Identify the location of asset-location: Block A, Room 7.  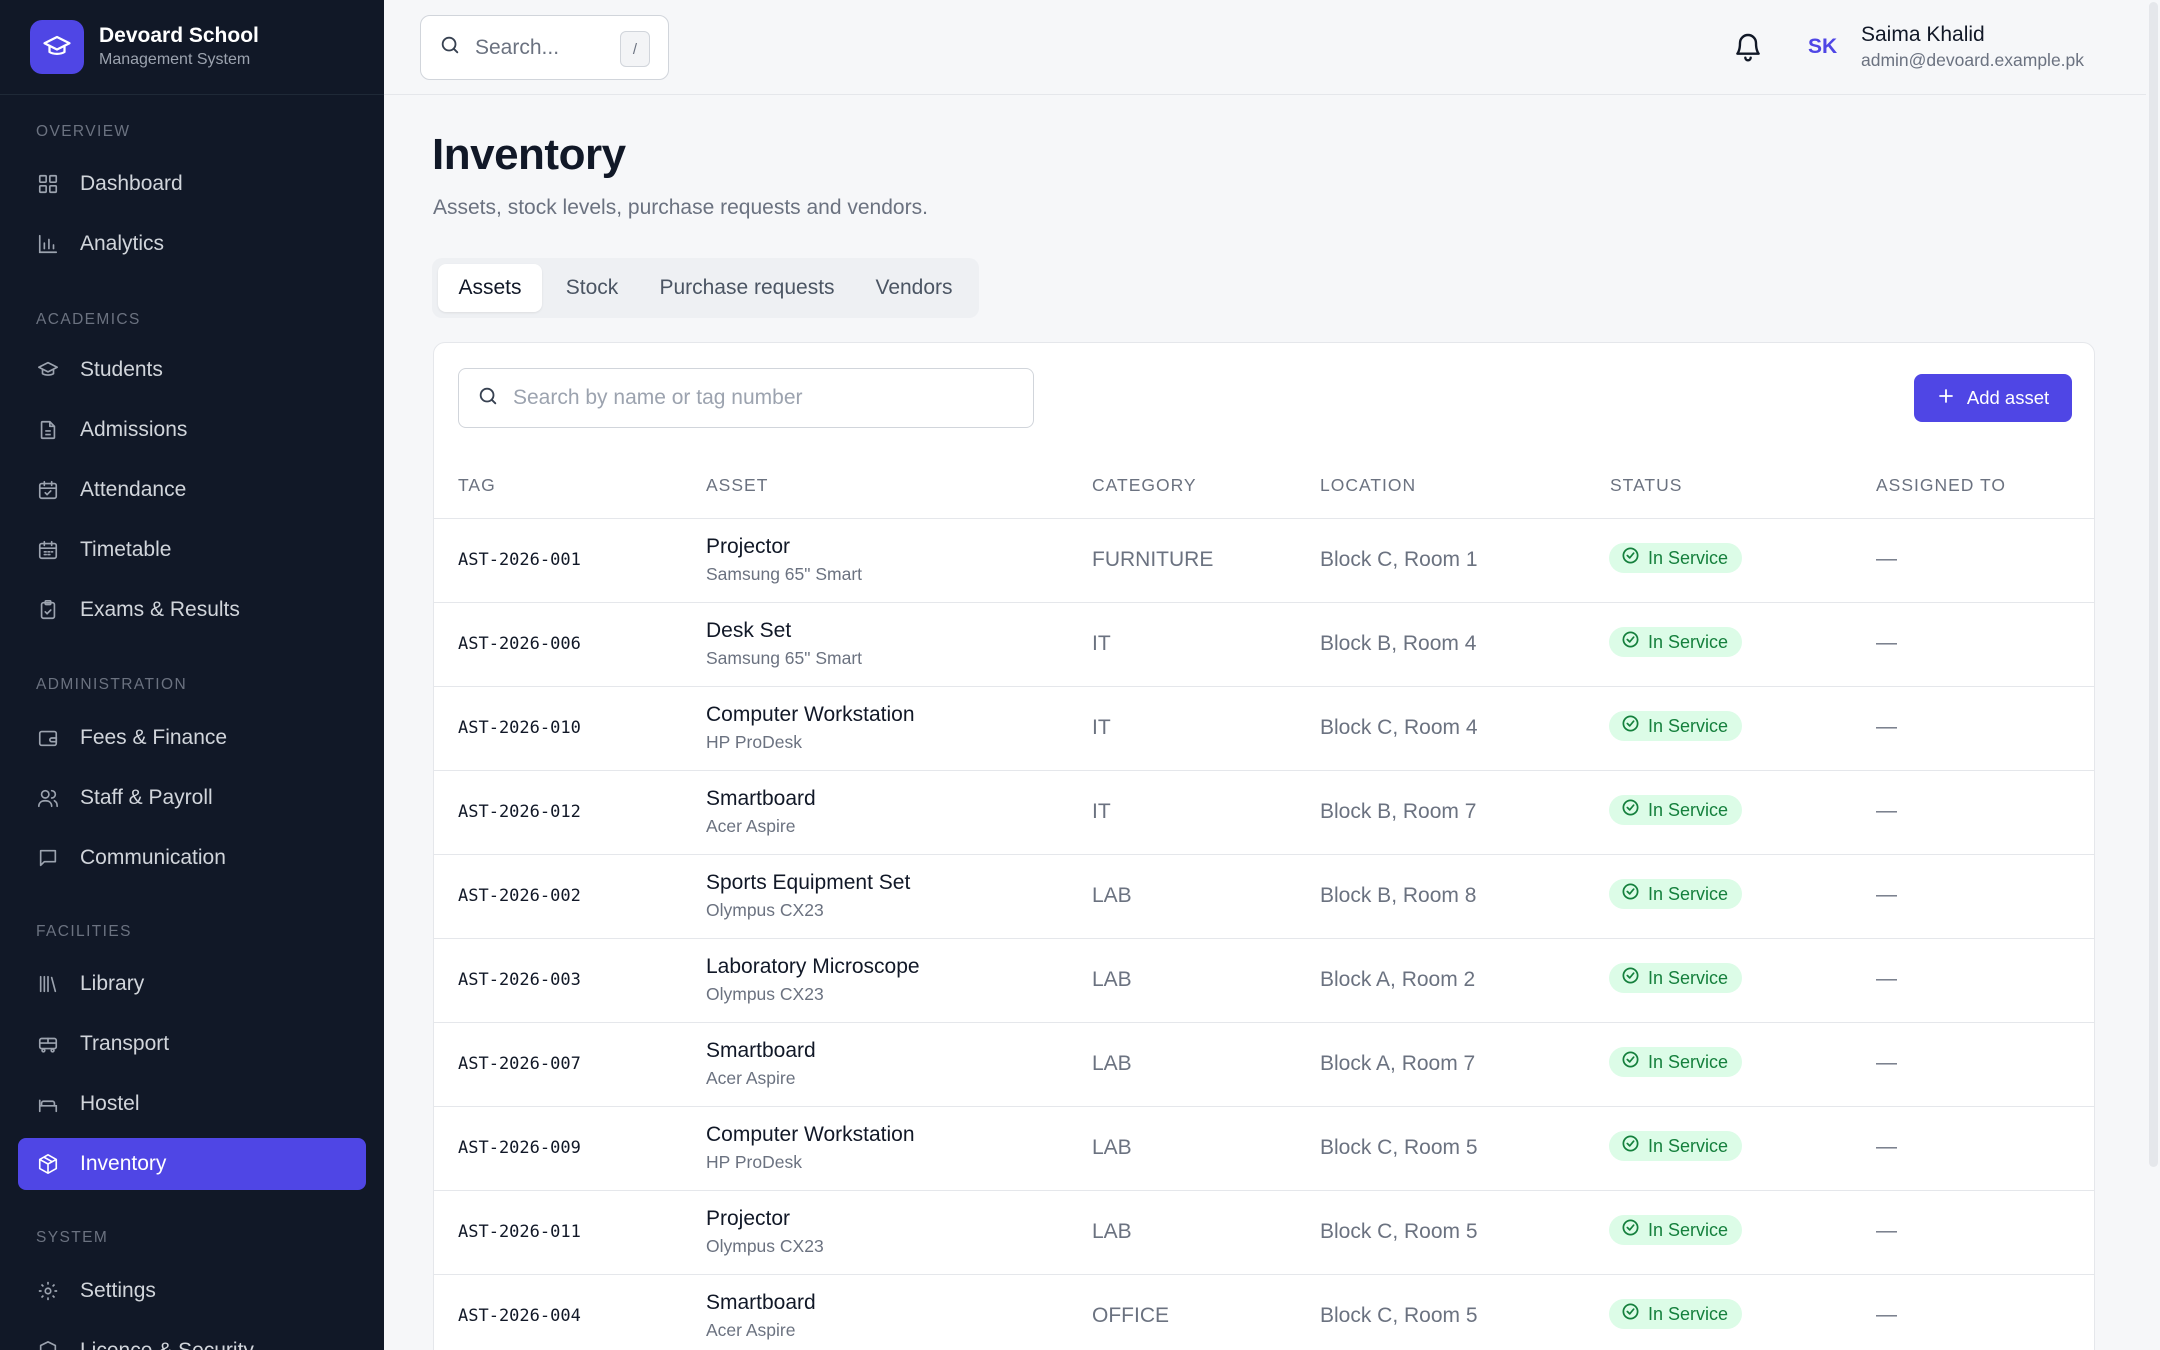
(1398, 1063).